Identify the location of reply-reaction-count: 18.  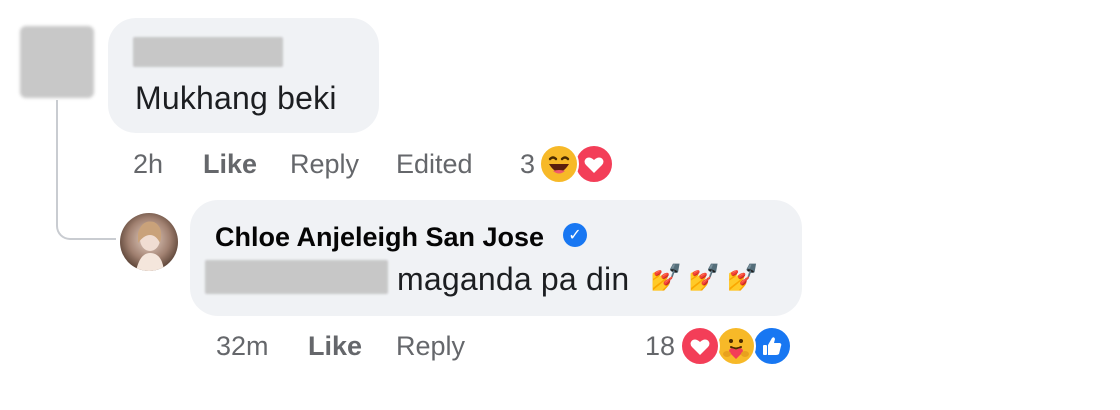
(660, 346).